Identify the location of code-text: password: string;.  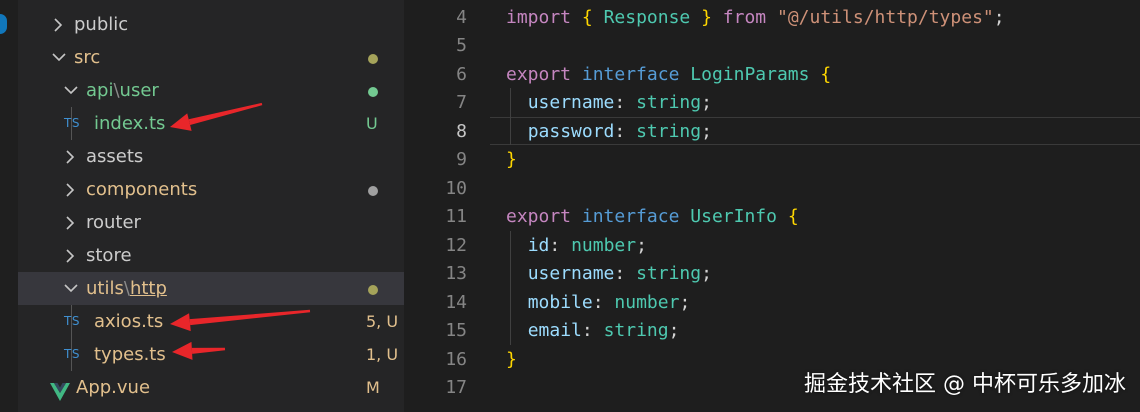
(609, 132).